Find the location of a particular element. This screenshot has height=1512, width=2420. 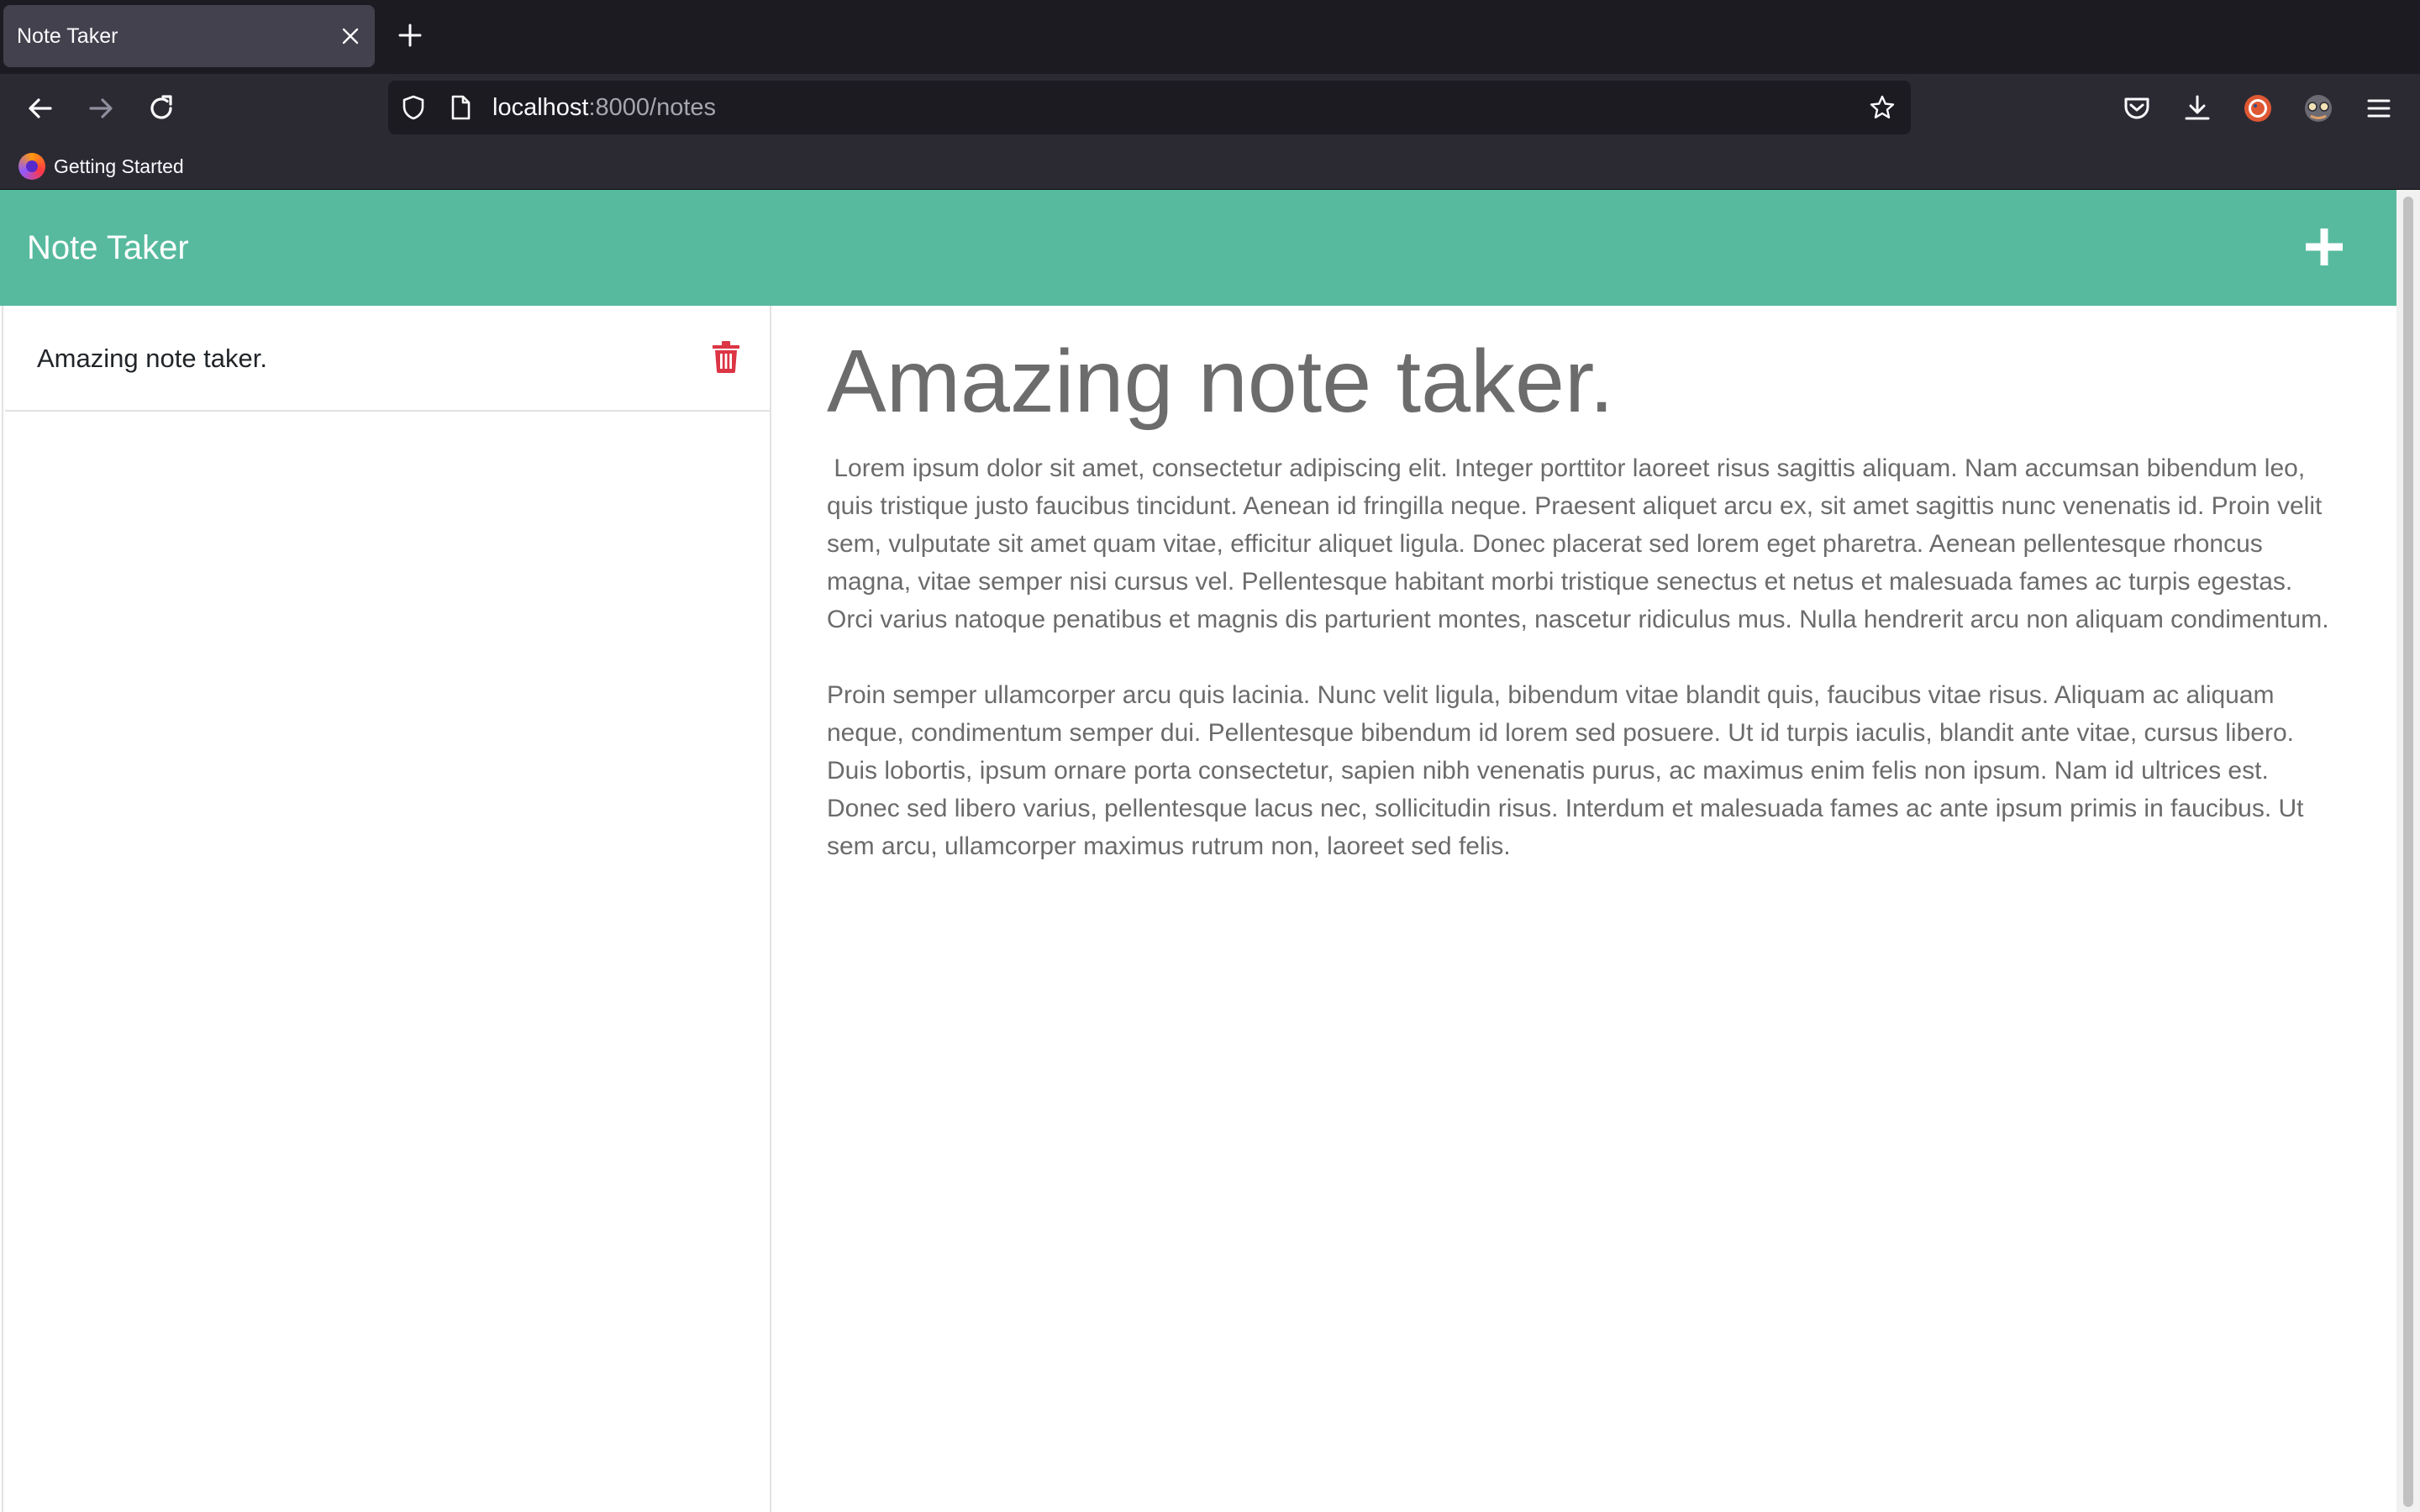

arrow-right-icon is located at coordinates (101, 108).